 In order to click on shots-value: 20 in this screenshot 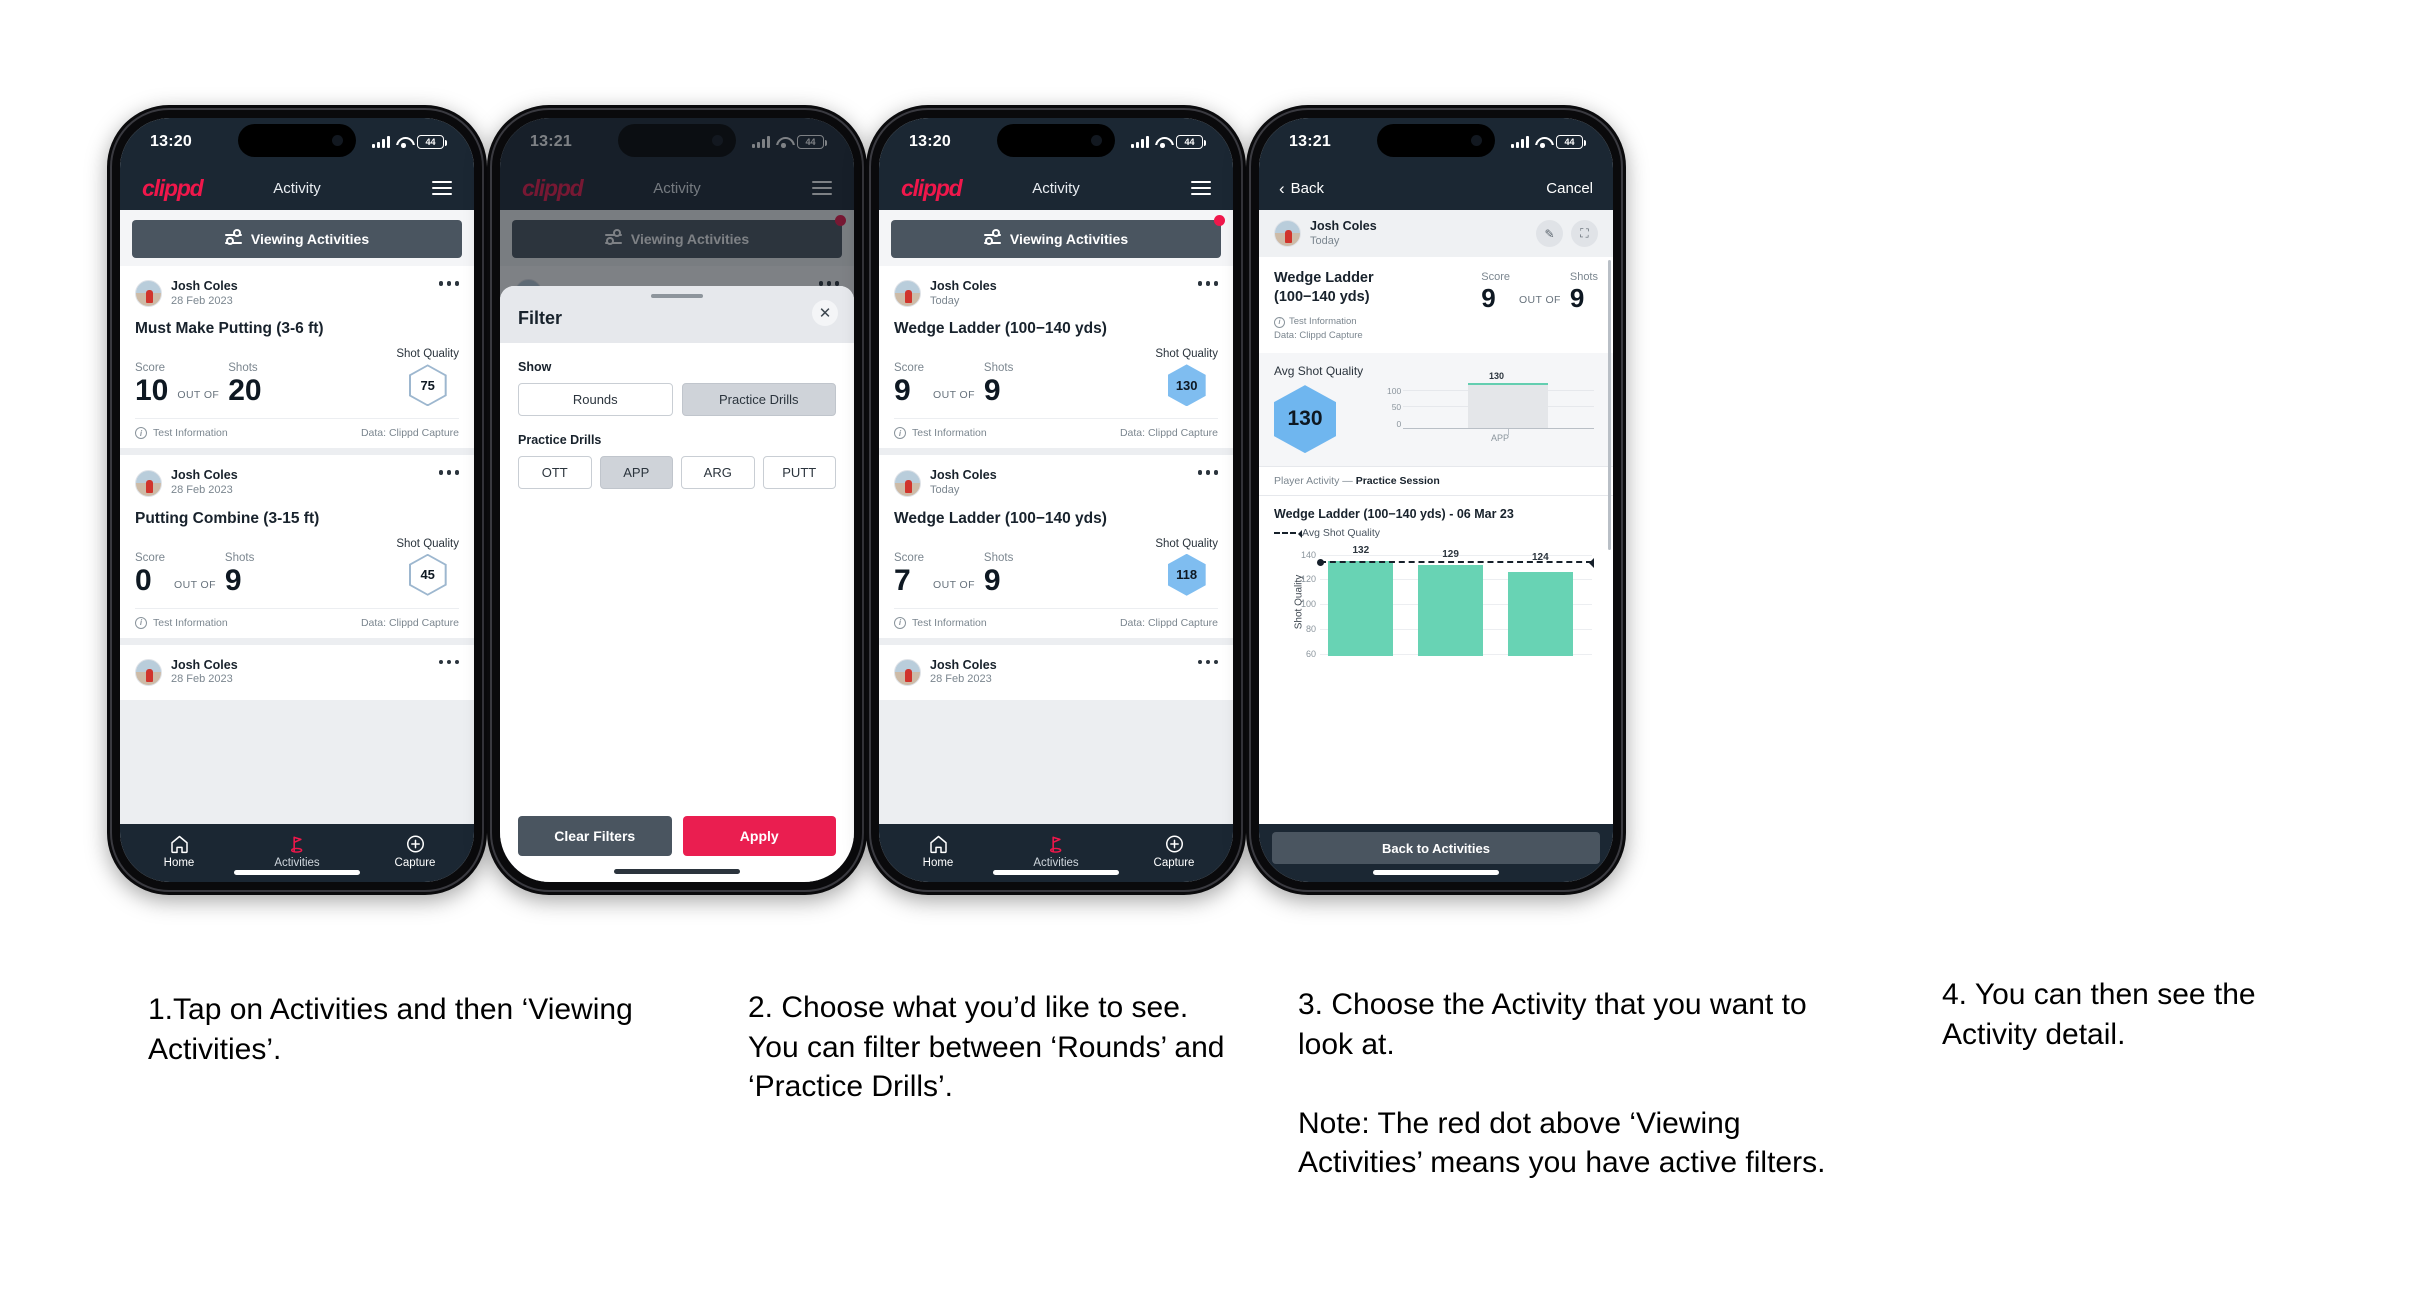, I will do `click(245, 391)`.